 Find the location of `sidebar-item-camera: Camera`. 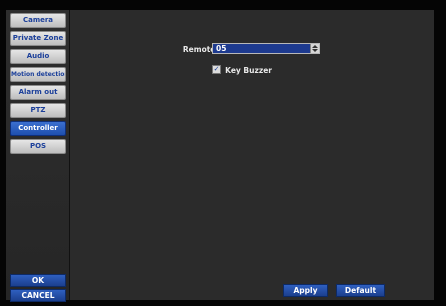

sidebar-item-camera: Camera is located at coordinates (38, 20).